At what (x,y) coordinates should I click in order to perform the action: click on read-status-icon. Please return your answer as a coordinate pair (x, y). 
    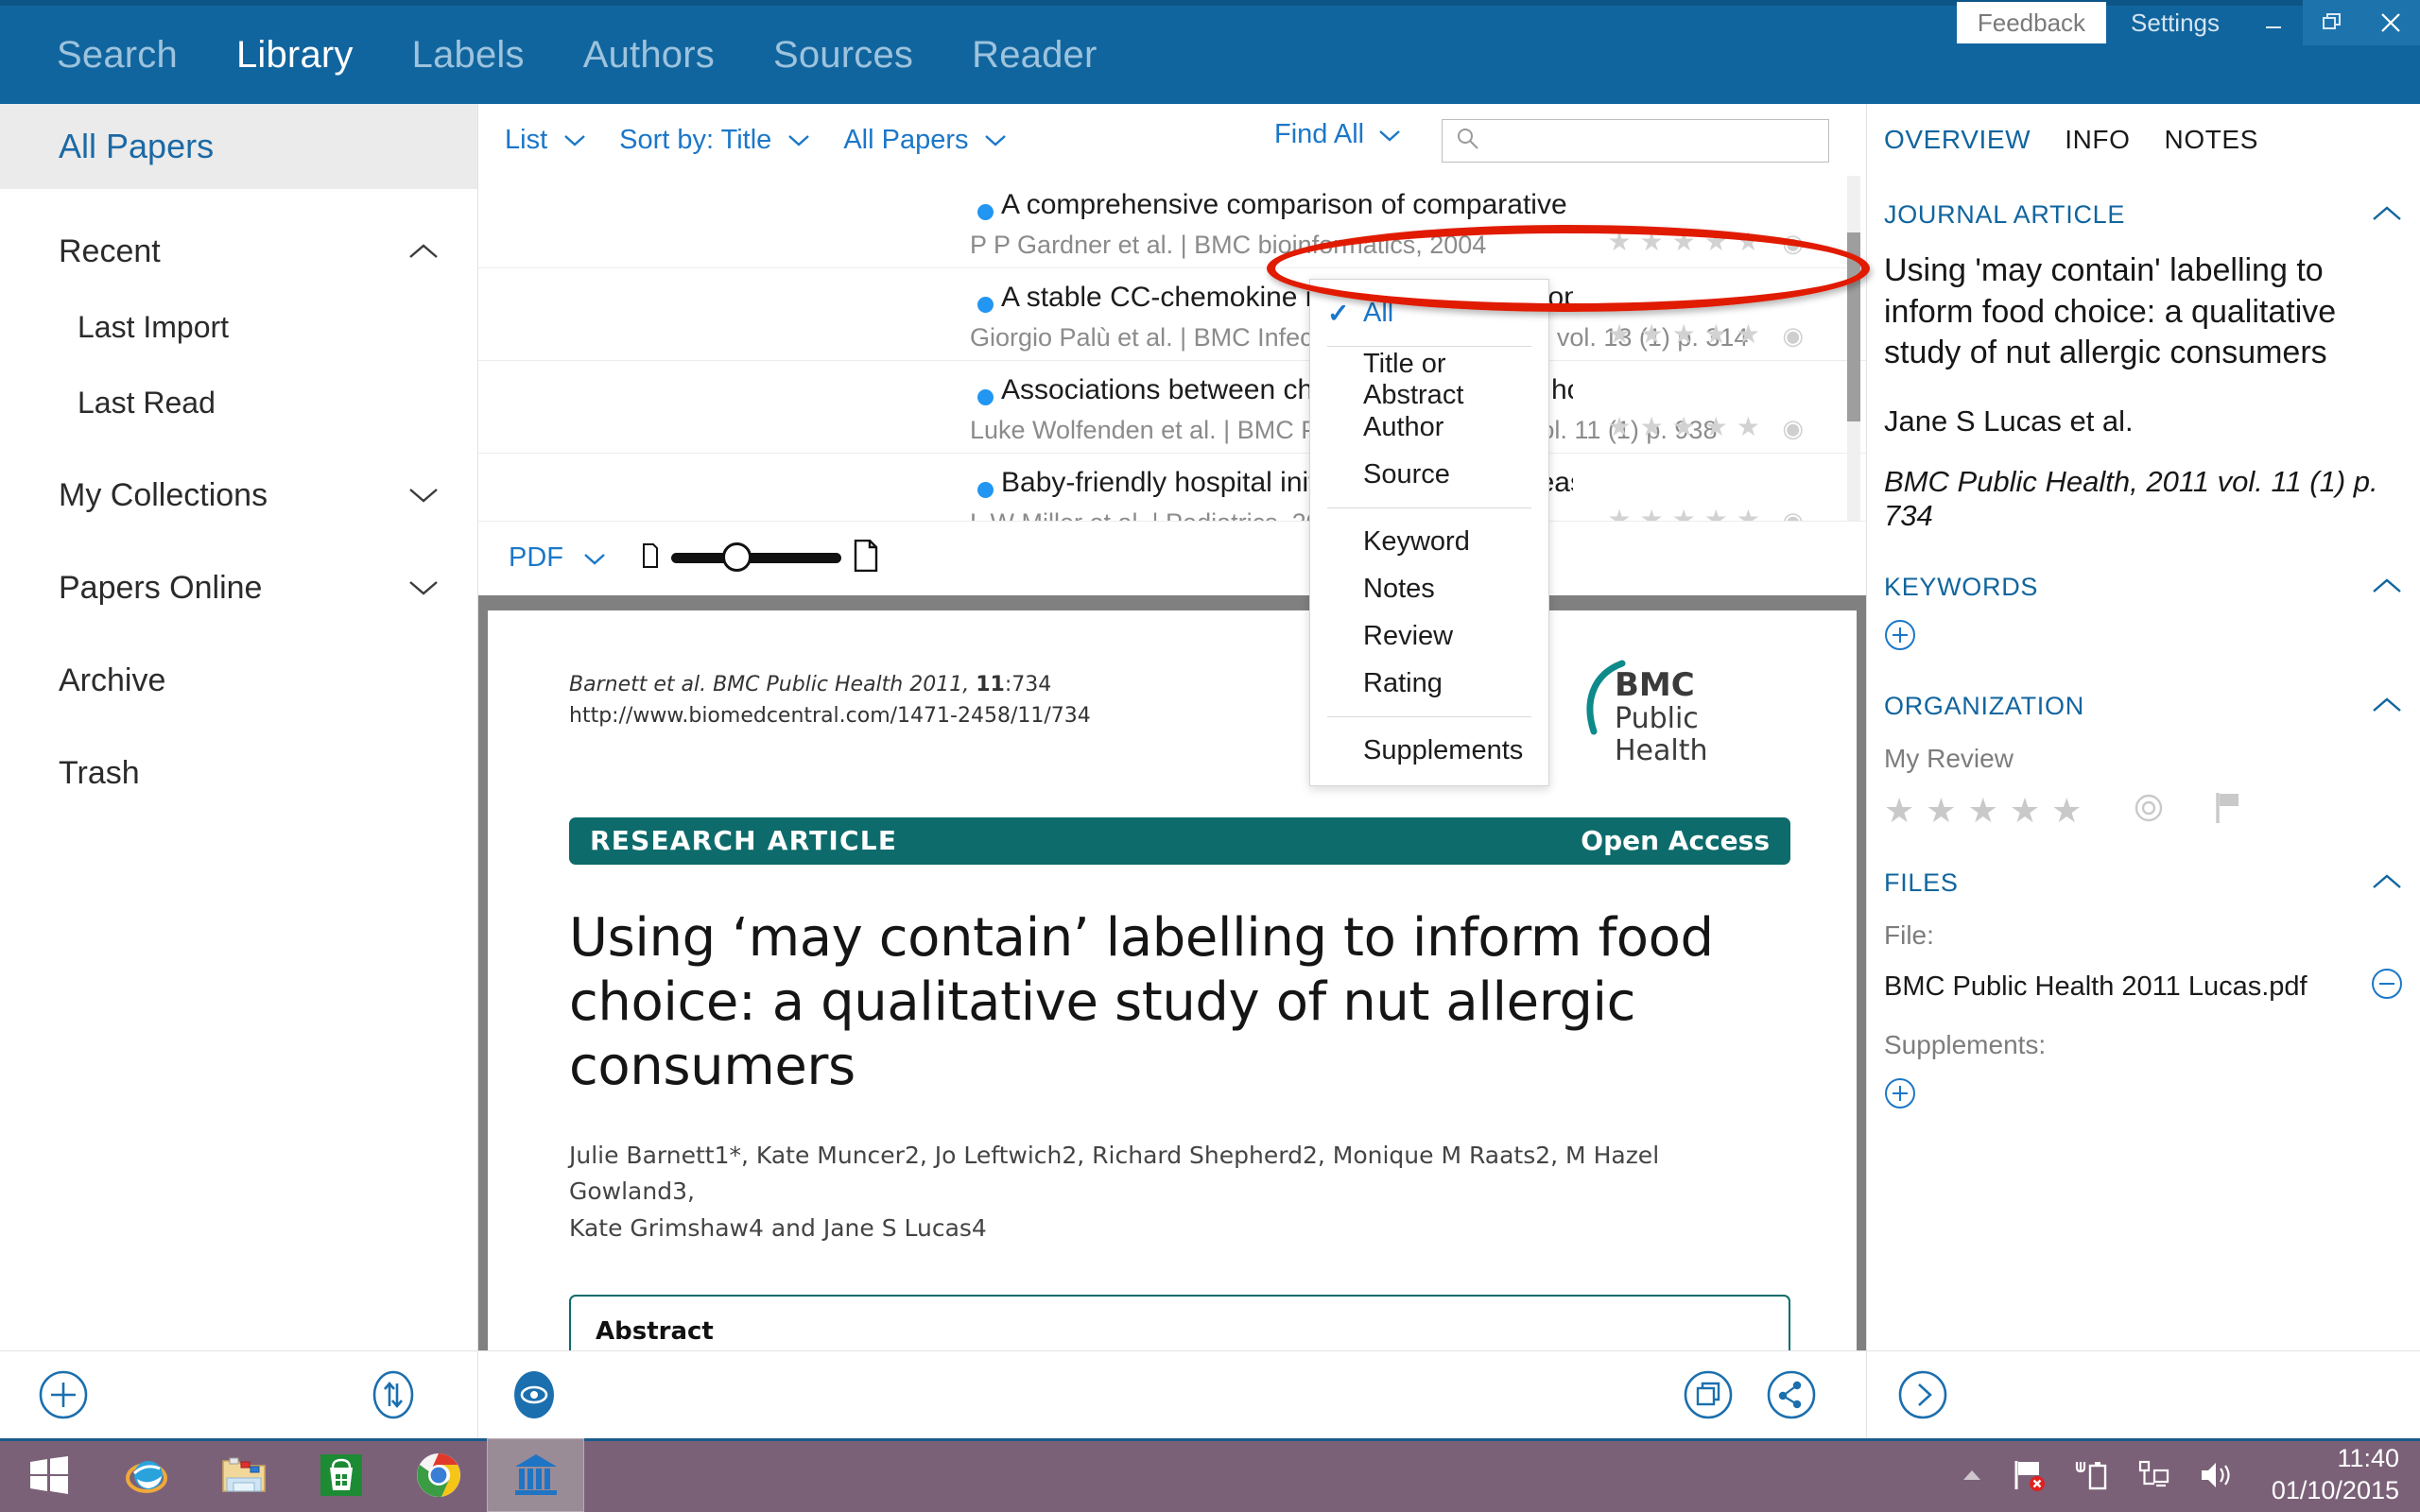
    Looking at the image, I should click on (2149, 810).